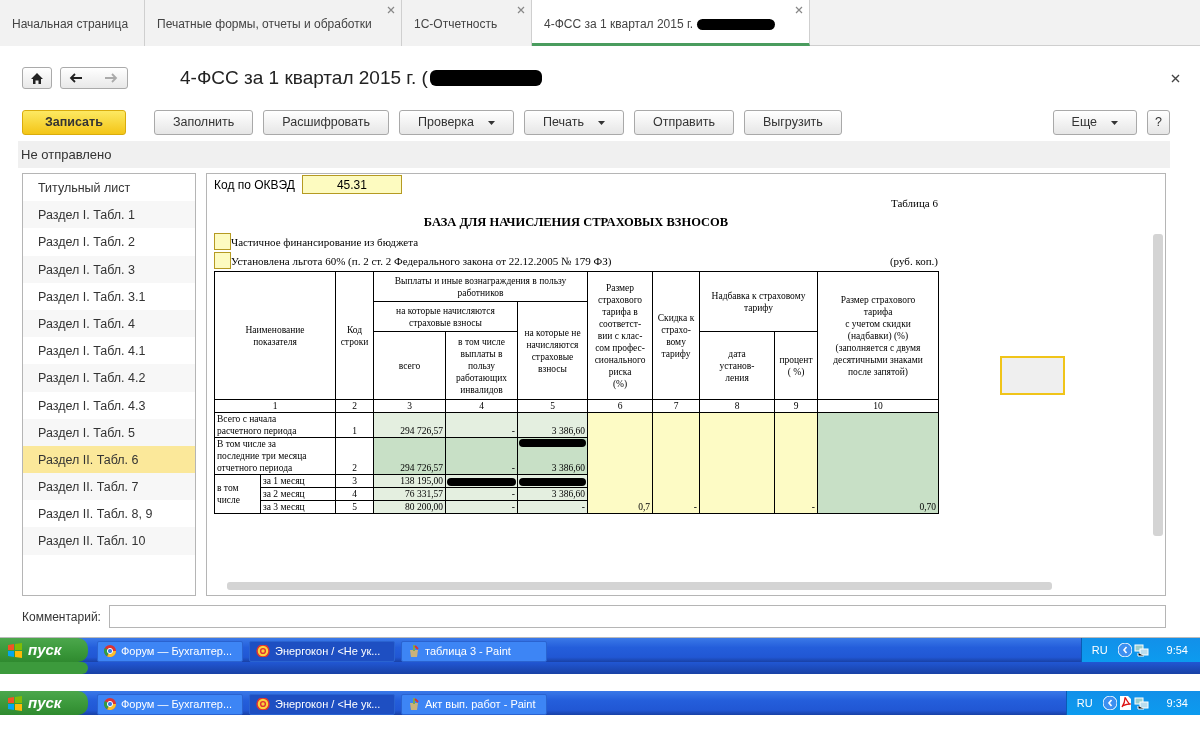 This screenshot has height=750, width=1200. I want to click on row-code: 1, so click(354, 425).